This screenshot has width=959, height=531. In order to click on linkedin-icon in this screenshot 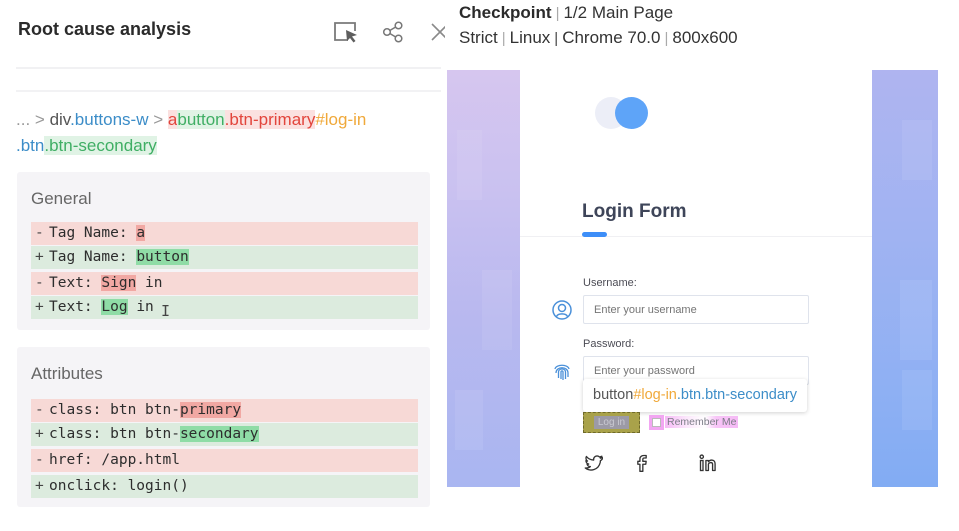, I will do `click(708, 463)`.